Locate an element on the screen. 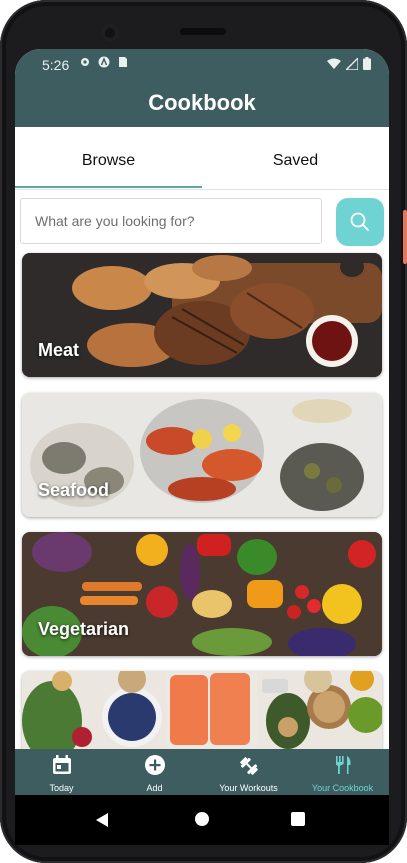  fork-knife-icon is located at coordinates (343, 765).